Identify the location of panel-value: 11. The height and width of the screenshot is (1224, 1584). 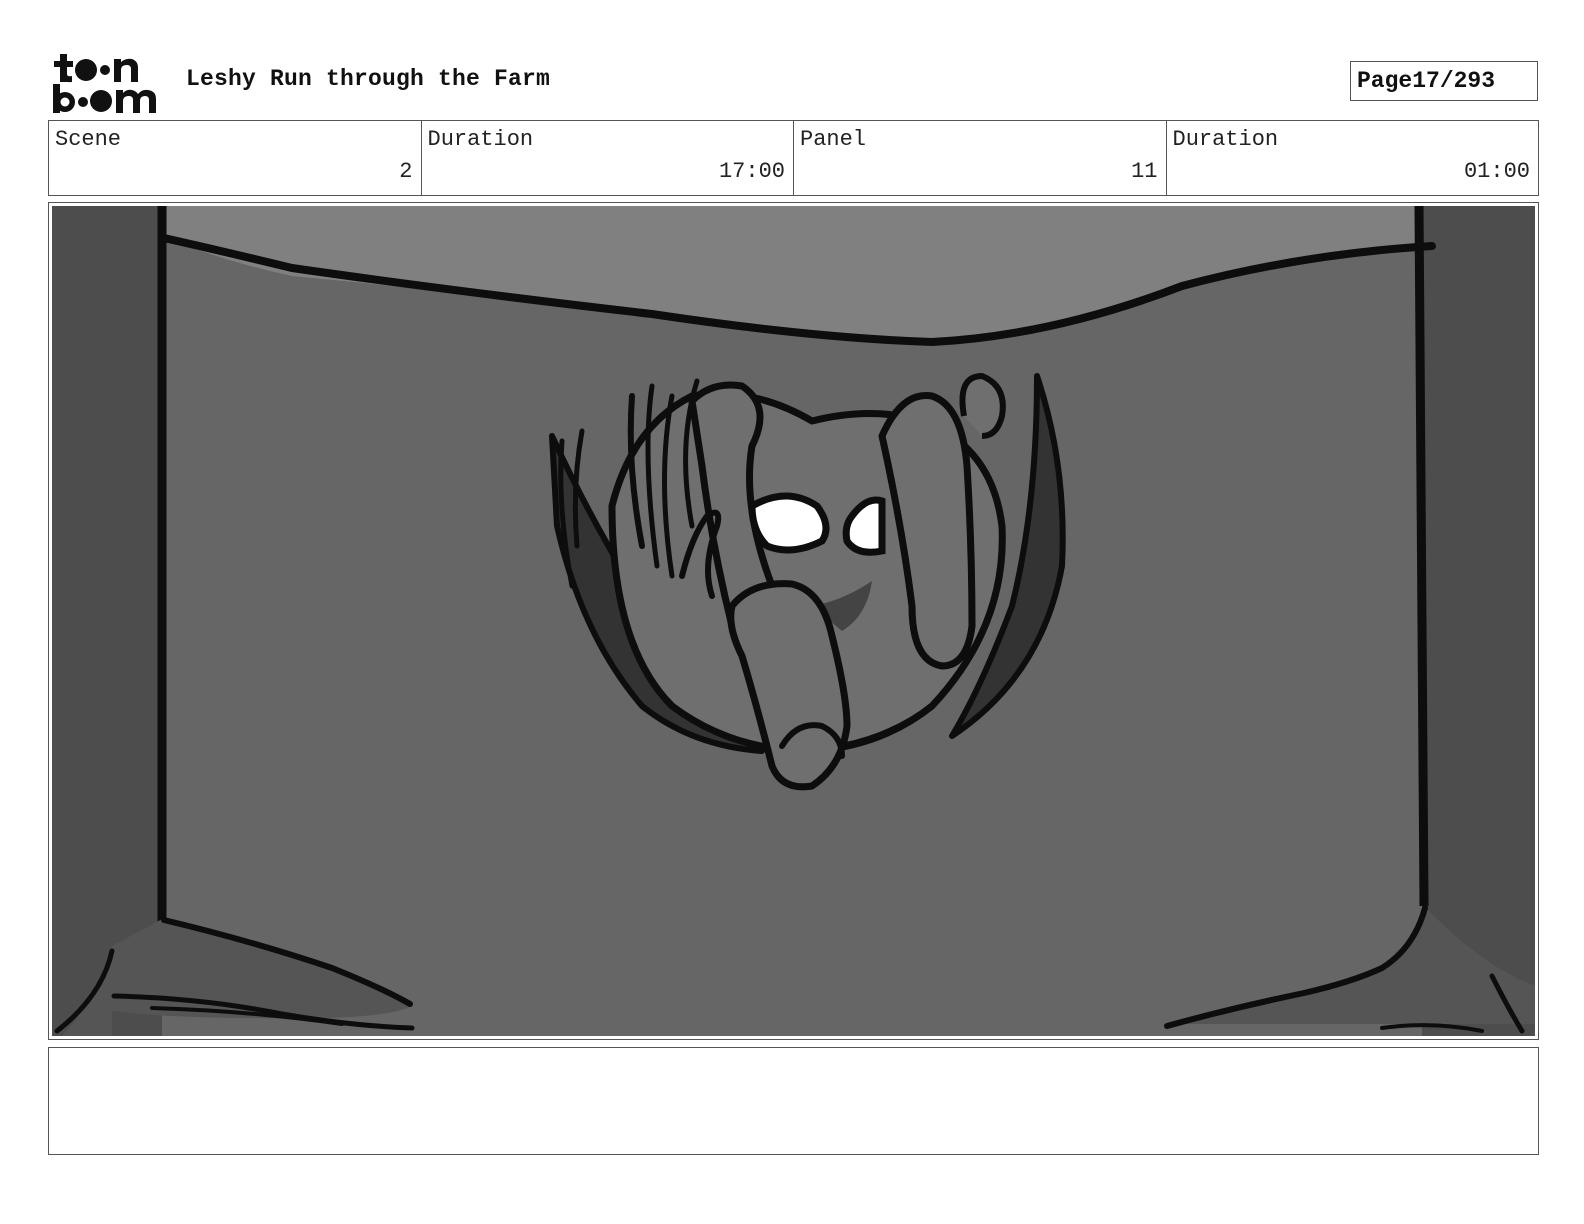
(1144, 171).